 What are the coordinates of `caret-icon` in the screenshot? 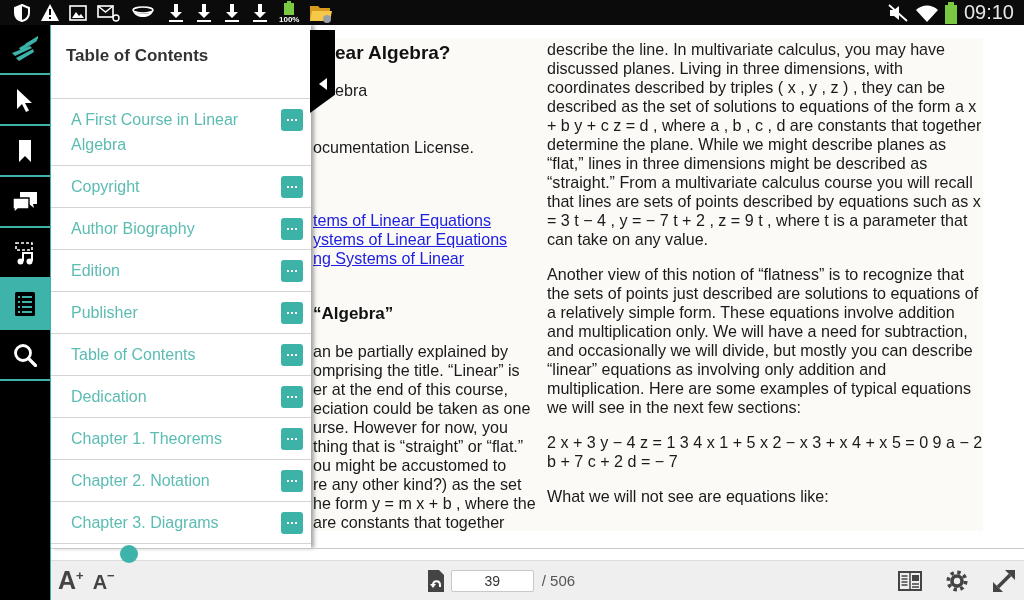 It's located at (323, 84).